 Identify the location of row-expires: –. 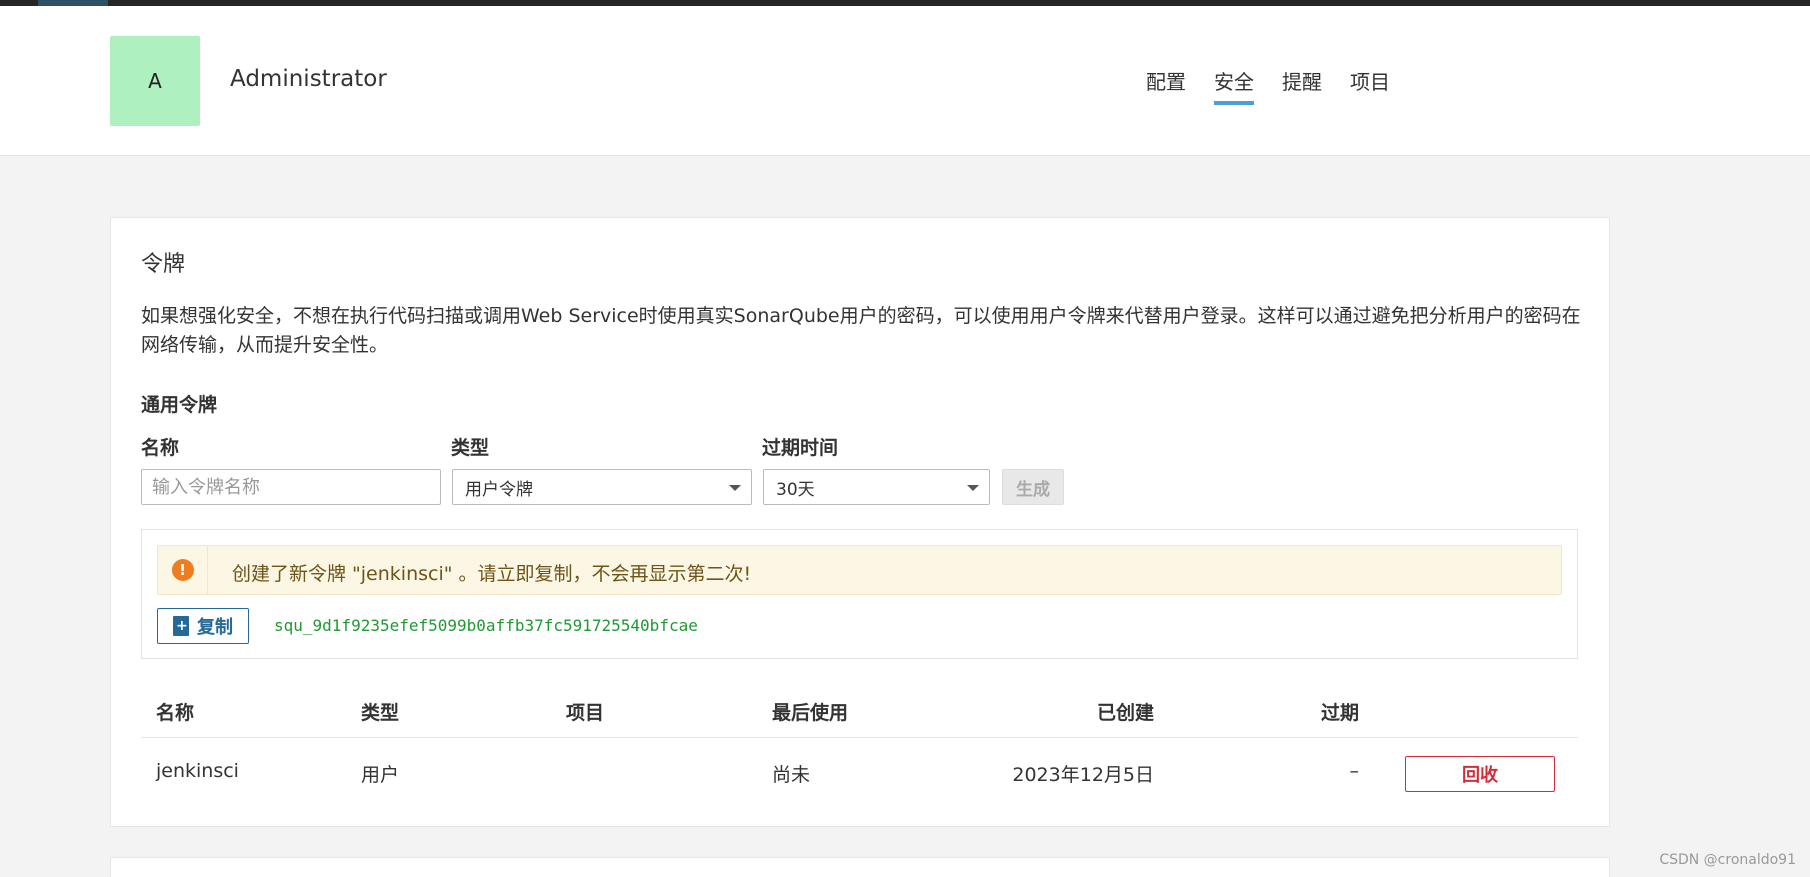
(1354, 771).